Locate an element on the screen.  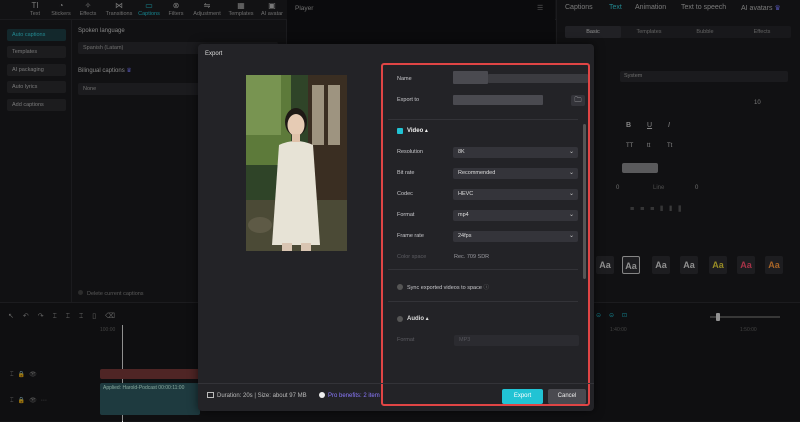
dialog-title: Export is located at coordinates (214, 54).